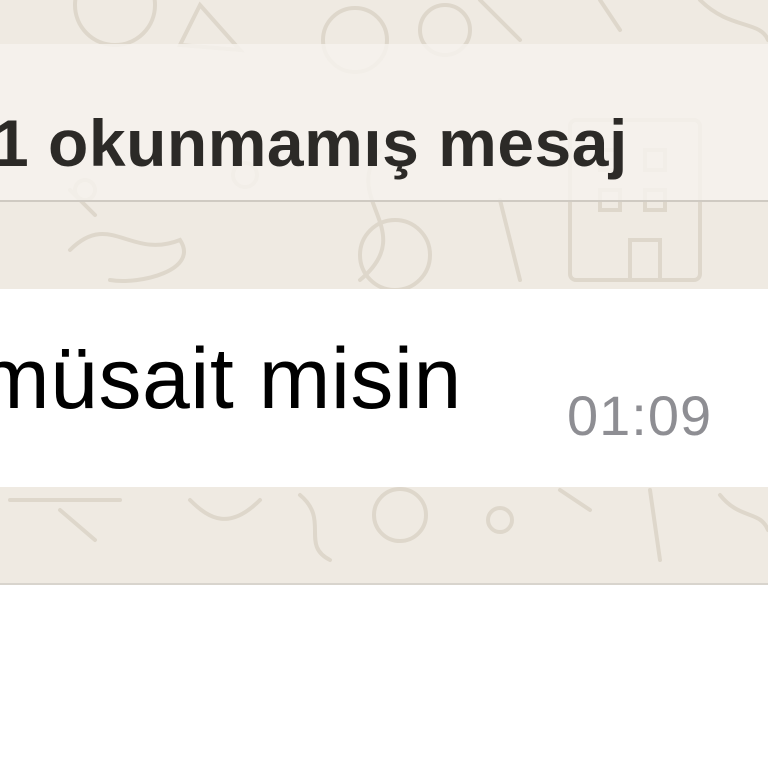 The image size is (768, 768). What do you see at coordinates (384, 584) in the screenshot?
I see `divider` at bounding box center [384, 584].